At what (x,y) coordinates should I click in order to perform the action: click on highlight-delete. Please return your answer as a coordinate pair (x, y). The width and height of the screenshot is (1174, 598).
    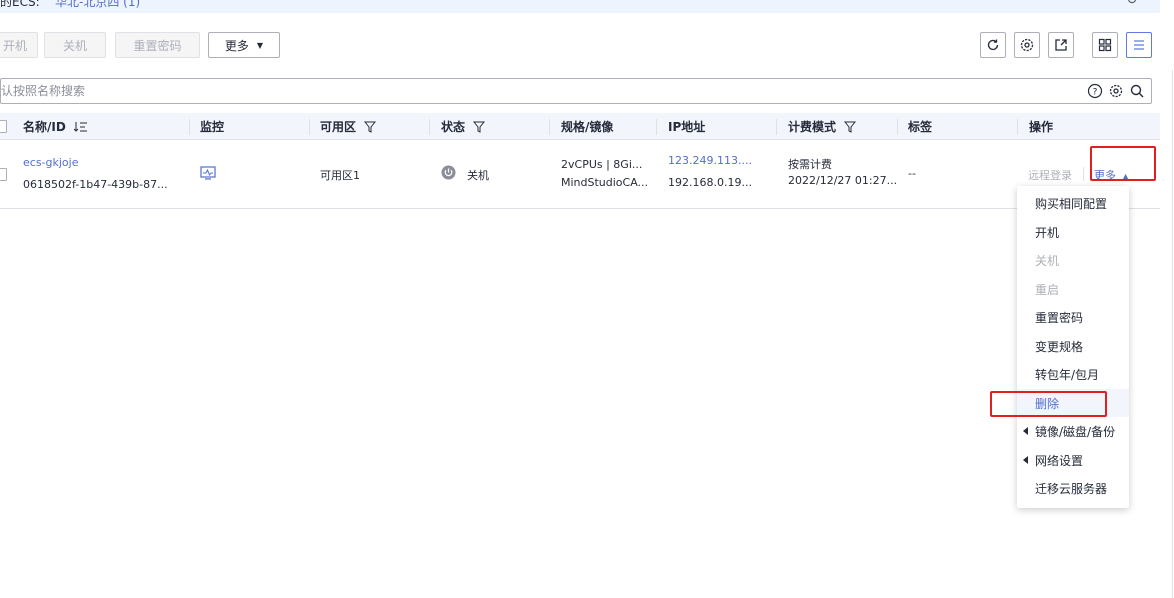
    Looking at the image, I should click on (1048, 404).